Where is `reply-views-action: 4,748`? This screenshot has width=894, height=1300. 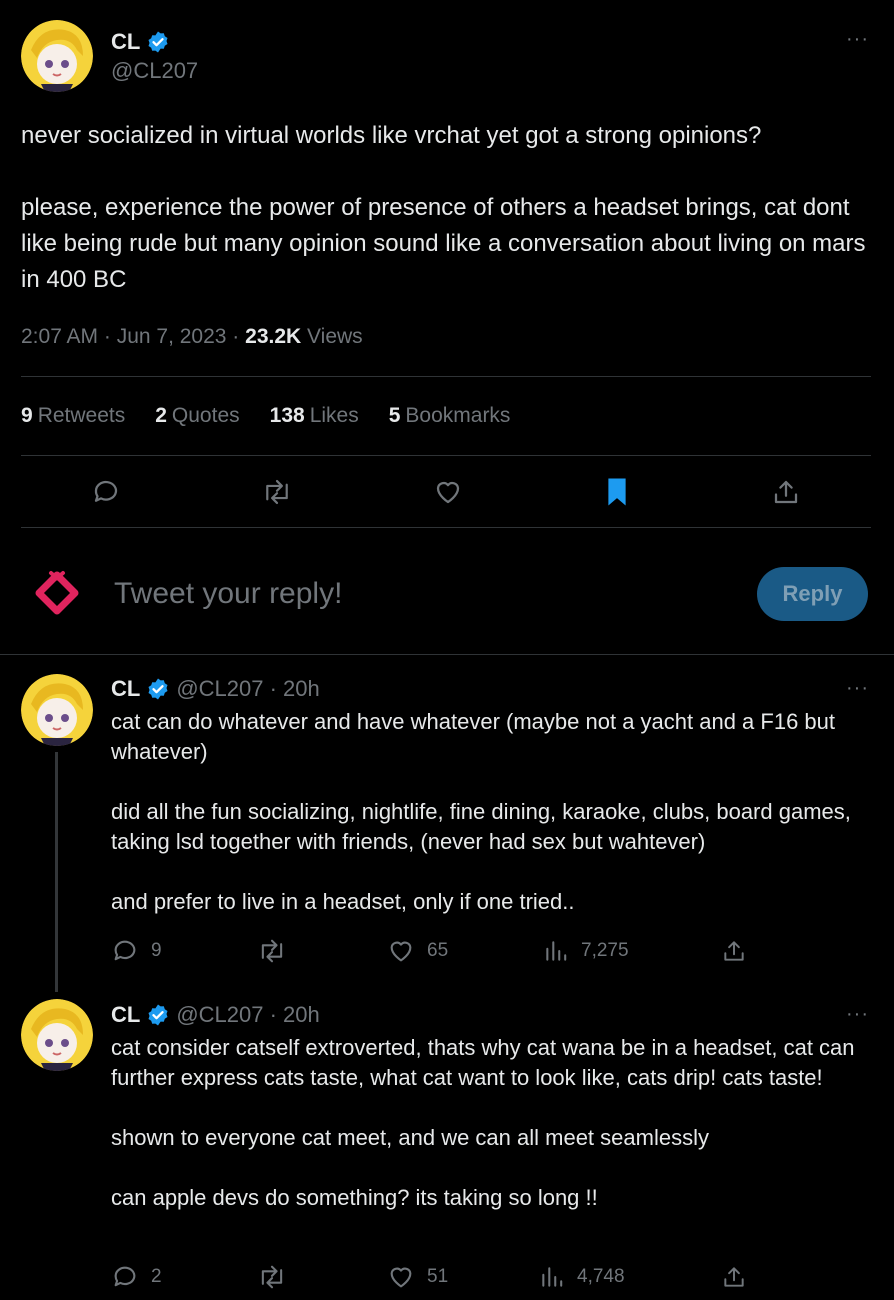
reply-views-action: 4,748 is located at coordinates (582, 1277).